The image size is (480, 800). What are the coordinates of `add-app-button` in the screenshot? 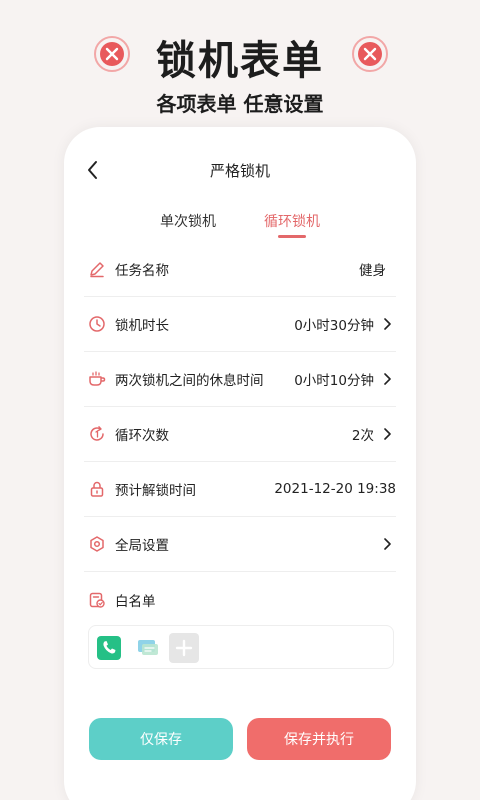 It's located at (184, 648).